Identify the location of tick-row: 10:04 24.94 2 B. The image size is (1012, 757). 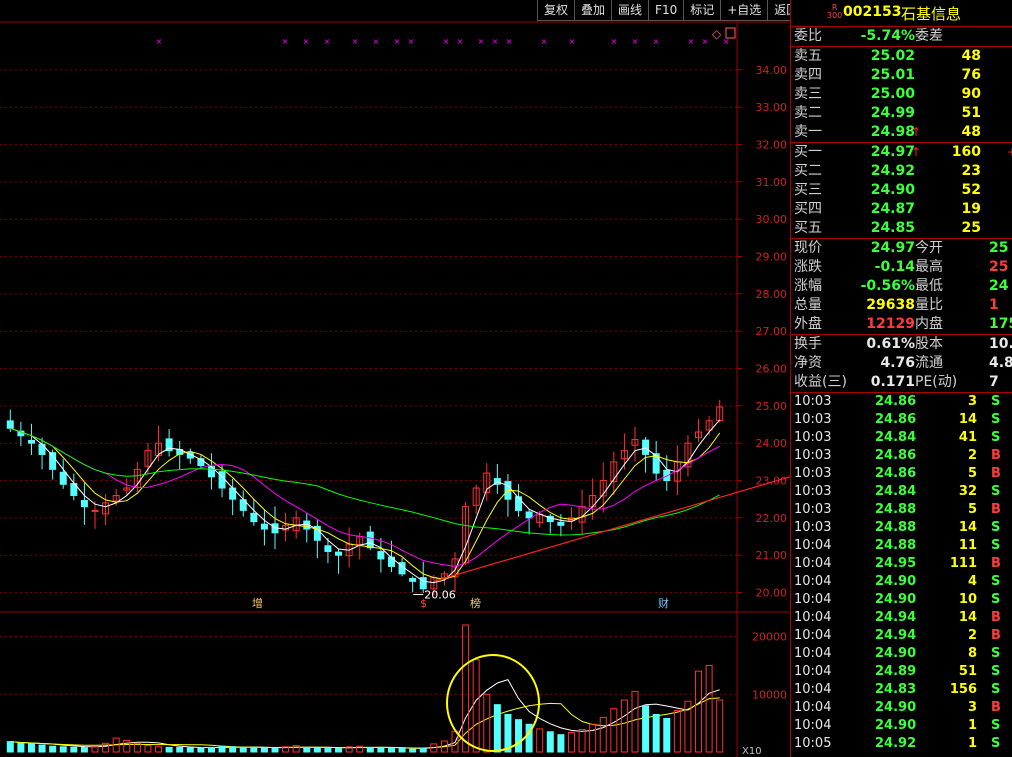
(901, 636).